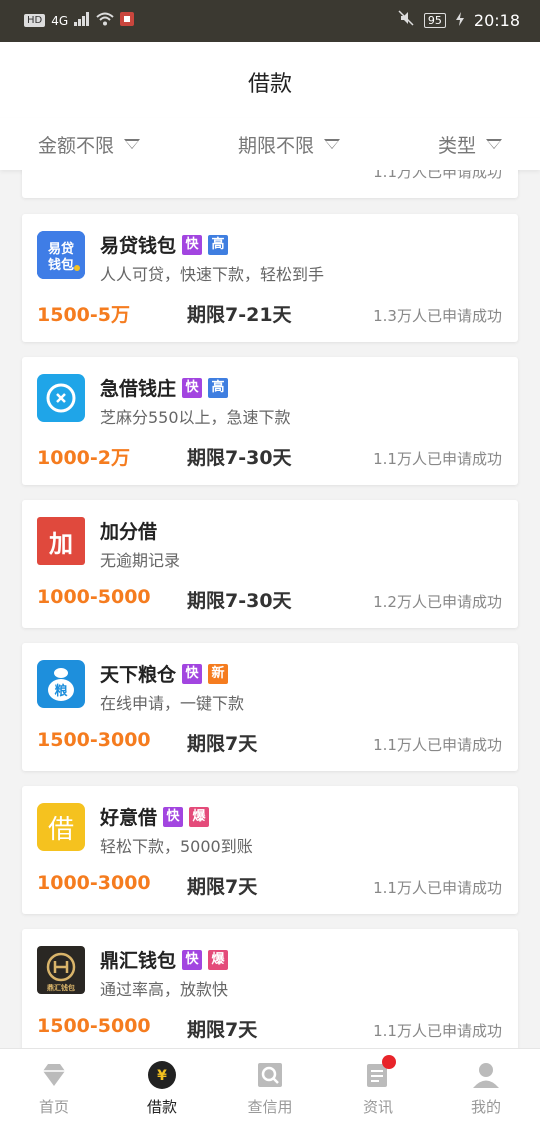 The height and width of the screenshot is (1123, 540). What do you see at coordinates (378, 1086) in the screenshot?
I see `tab-news: 资讯` at bounding box center [378, 1086].